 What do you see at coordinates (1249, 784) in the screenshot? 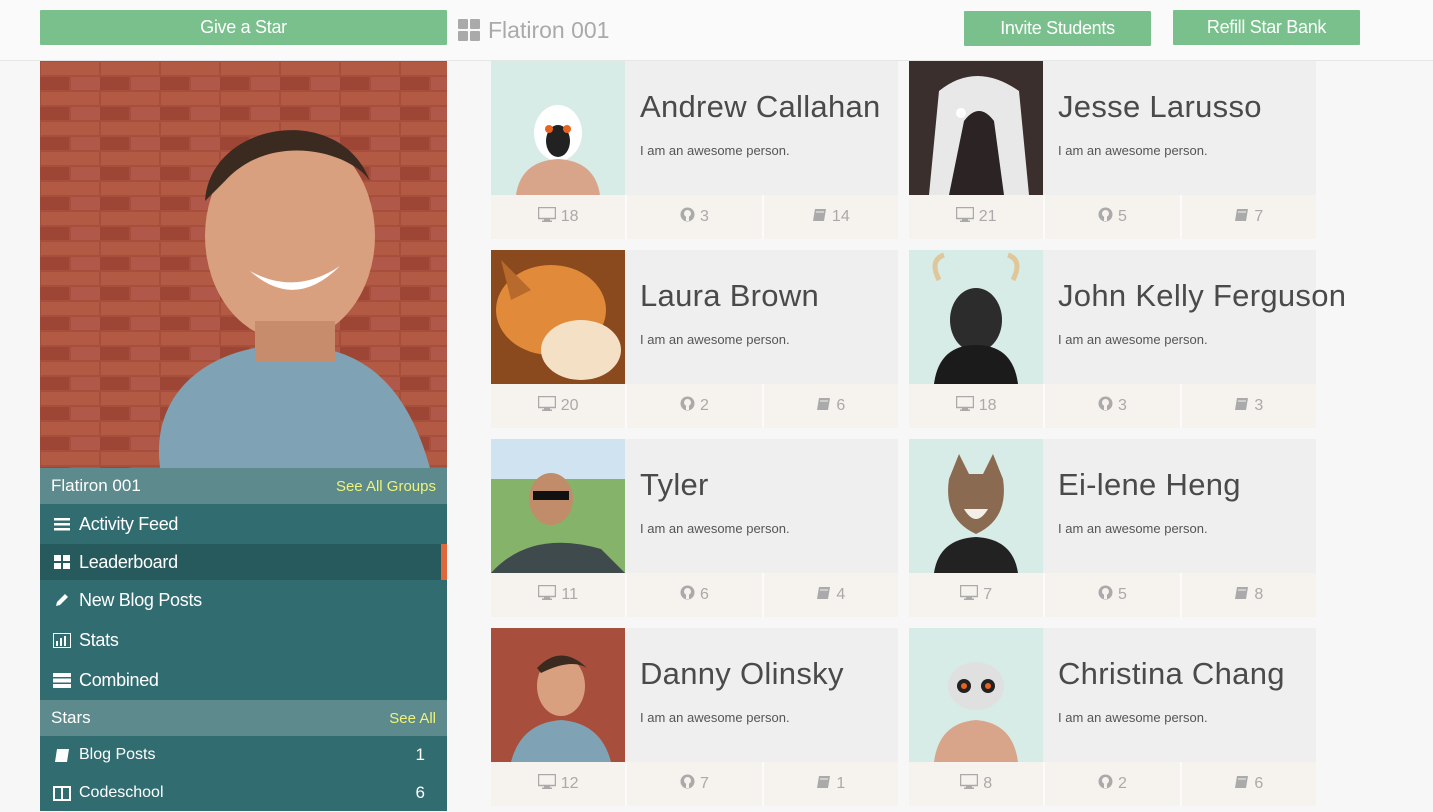
I see `stat-books: 6` at bounding box center [1249, 784].